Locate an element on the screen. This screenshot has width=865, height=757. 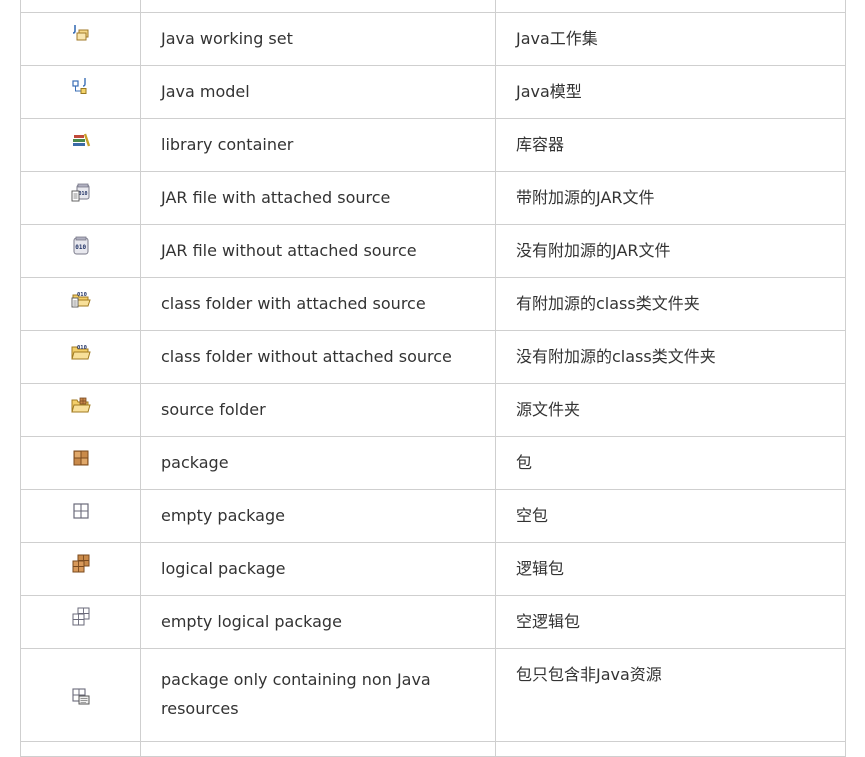
english-name-cell: package is located at coordinates (318, 463).